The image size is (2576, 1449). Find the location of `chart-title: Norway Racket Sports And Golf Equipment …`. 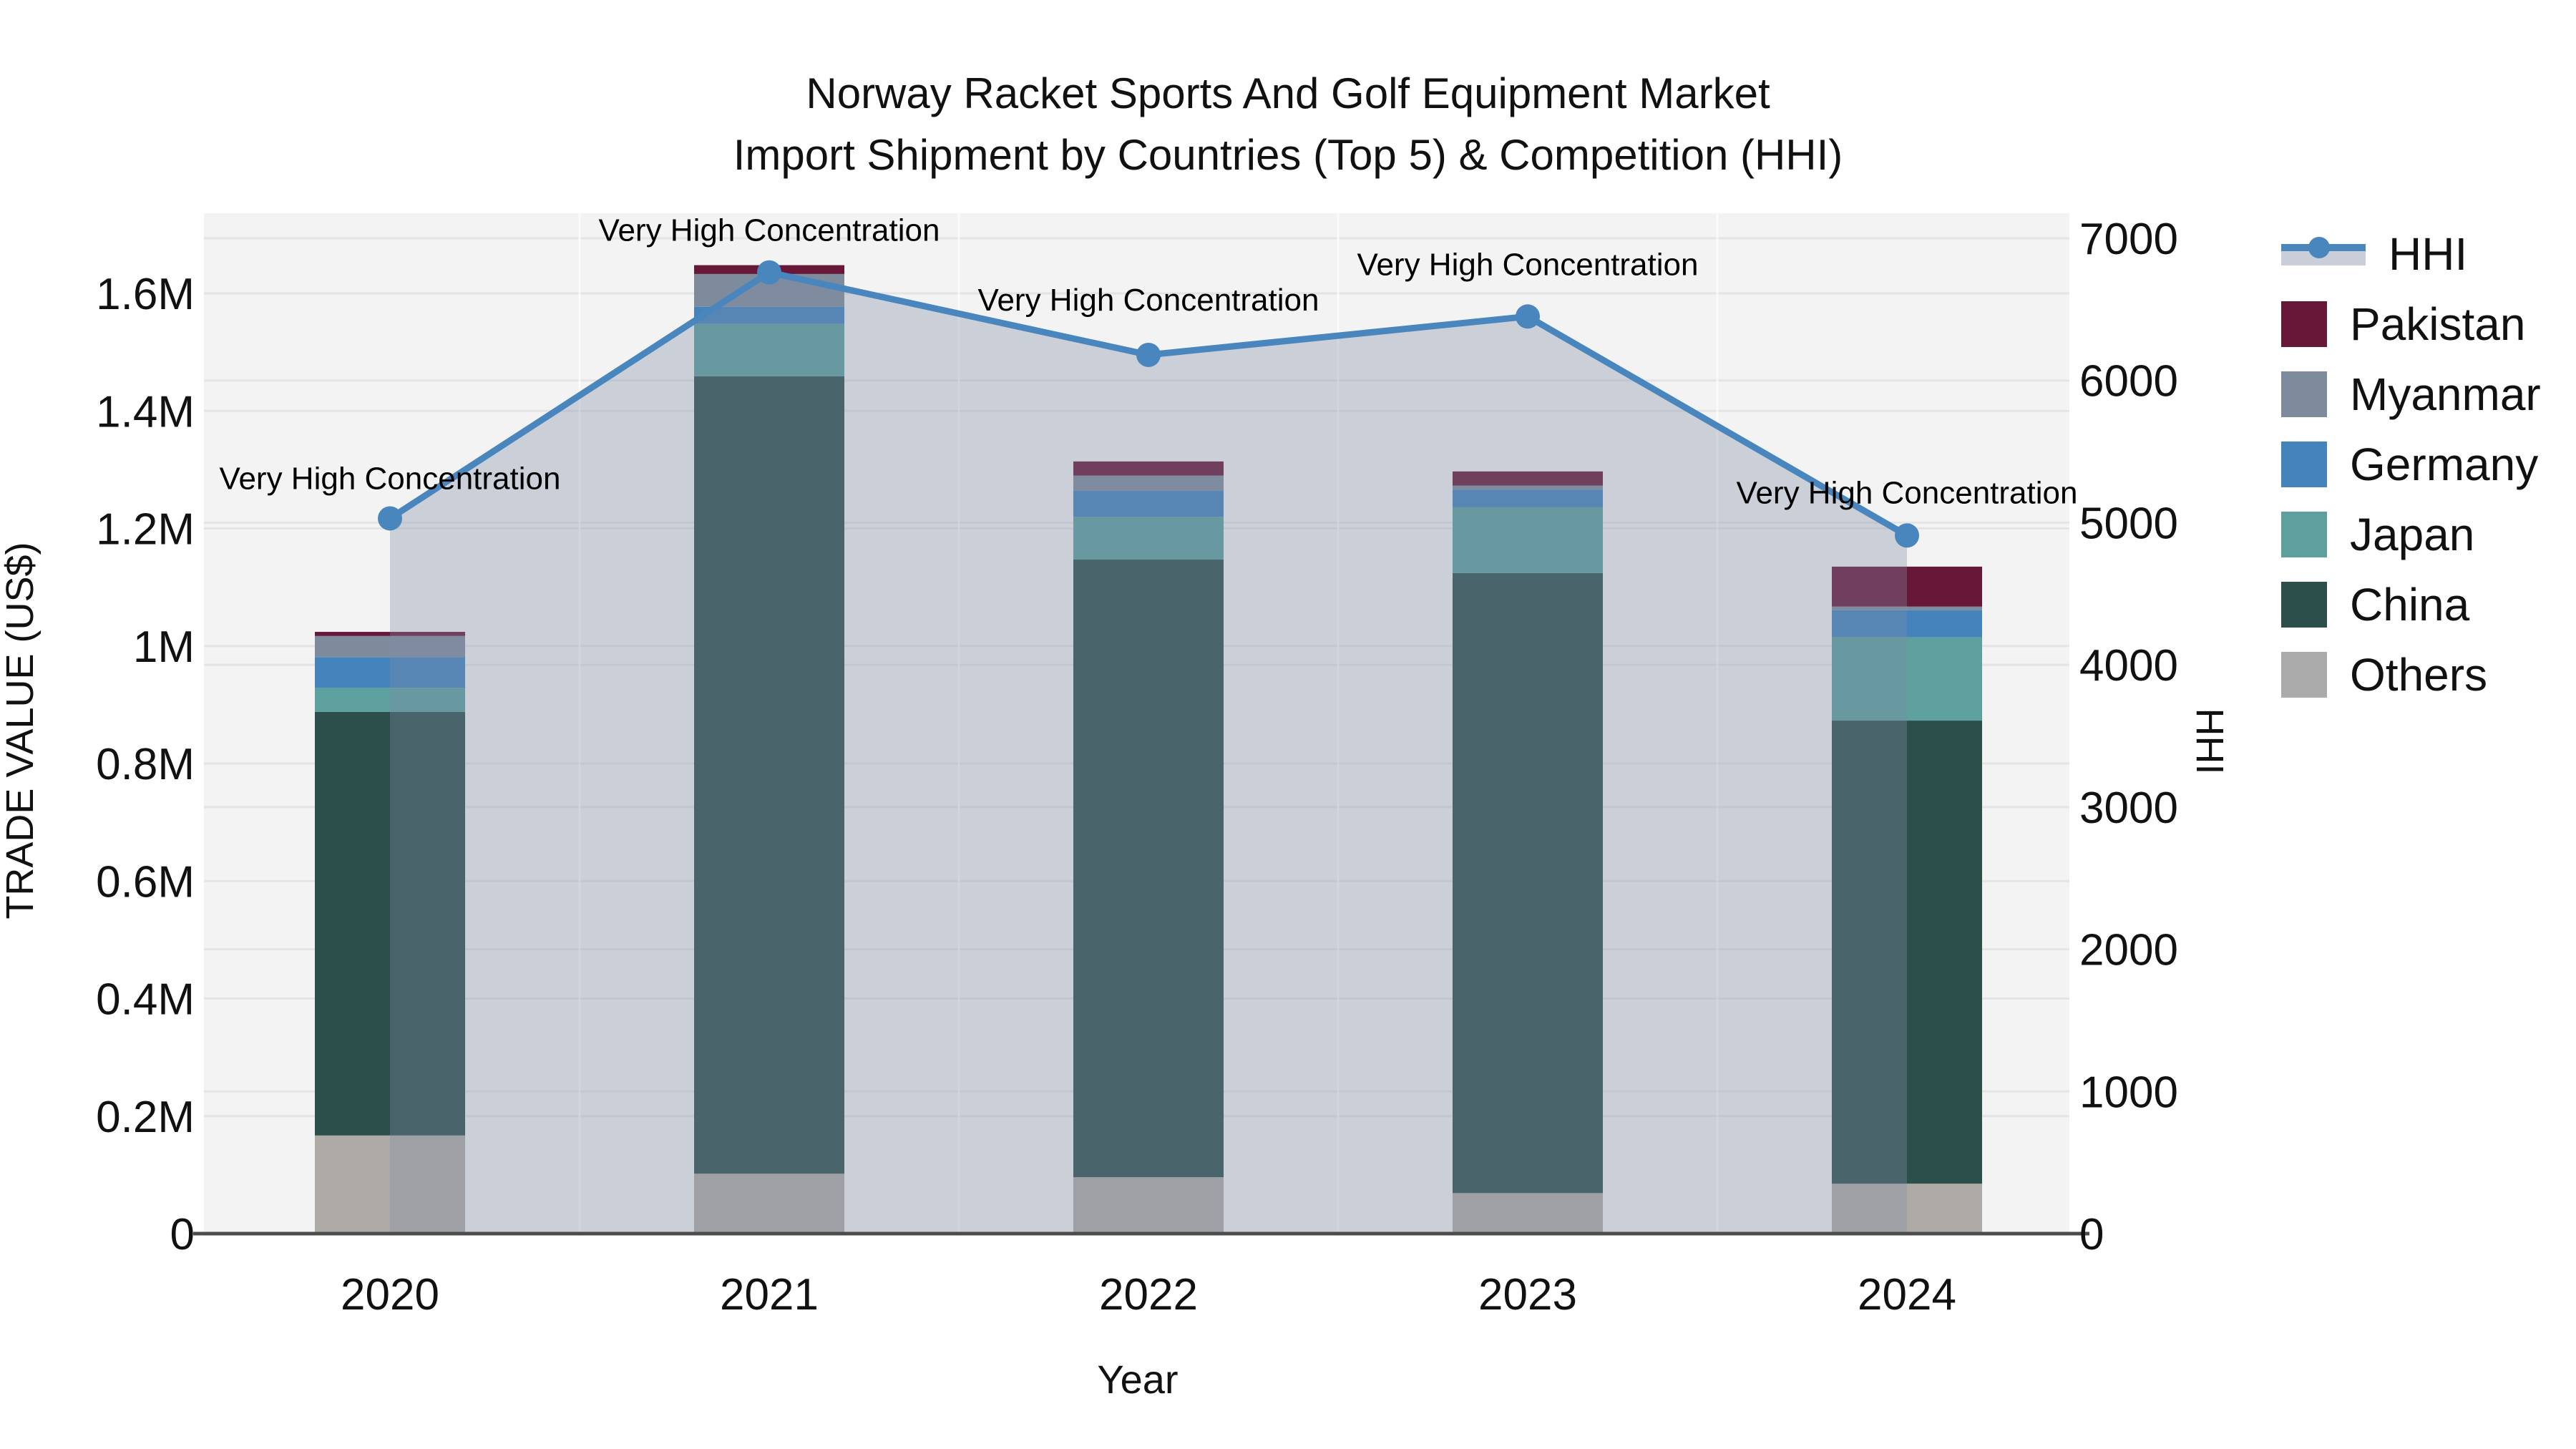

chart-title: Norway Racket Sports And Golf Equipment … is located at coordinates (1288, 124).